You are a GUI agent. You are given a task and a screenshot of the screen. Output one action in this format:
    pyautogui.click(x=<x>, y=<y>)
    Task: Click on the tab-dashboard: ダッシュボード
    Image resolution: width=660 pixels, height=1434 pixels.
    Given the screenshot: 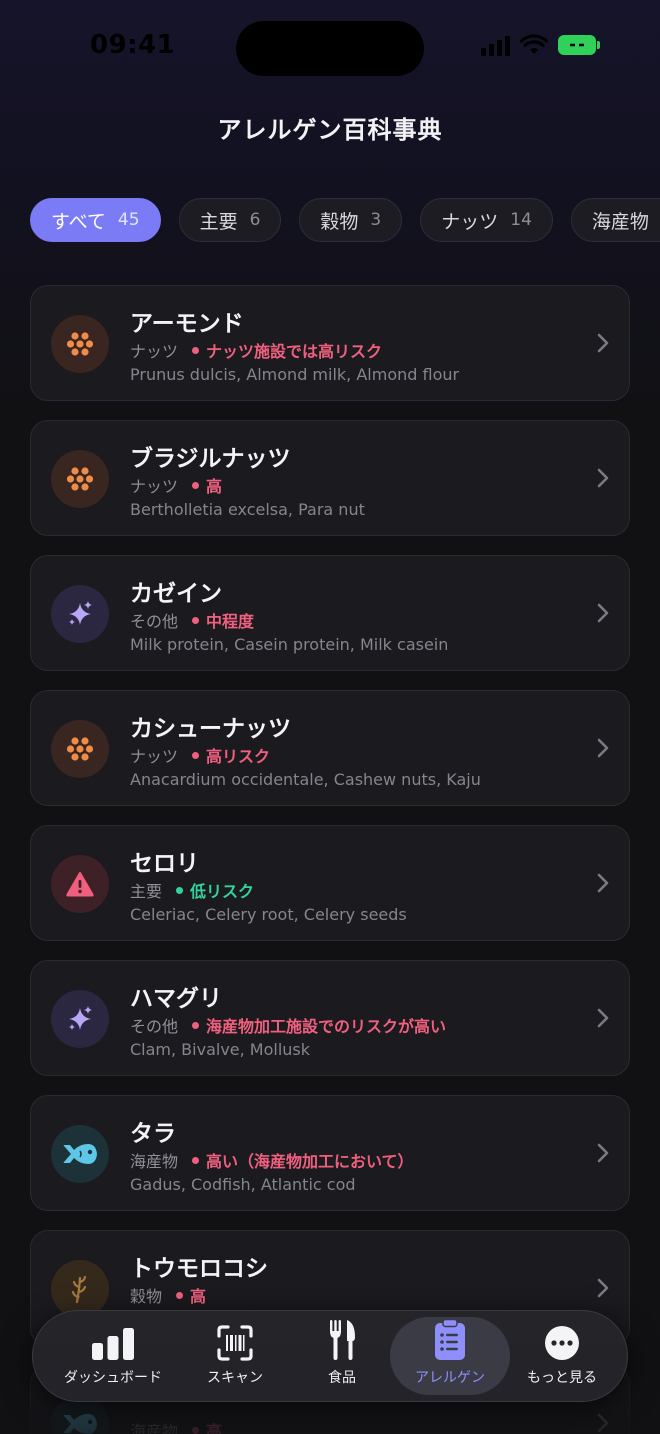 What is the action you would take?
    pyautogui.click(x=113, y=1356)
    